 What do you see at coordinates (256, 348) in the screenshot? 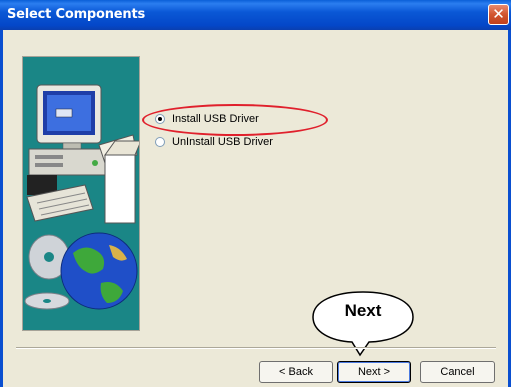
I see `separator-line` at bounding box center [256, 348].